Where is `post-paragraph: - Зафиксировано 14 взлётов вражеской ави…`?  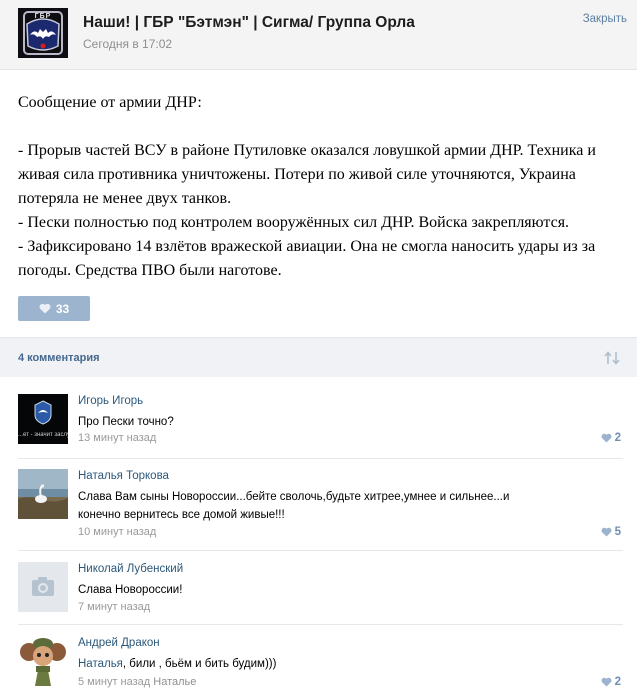
post-paragraph: - Зафиксировано 14 взлётов вражеской ави… is located at coordinates (309, 258).